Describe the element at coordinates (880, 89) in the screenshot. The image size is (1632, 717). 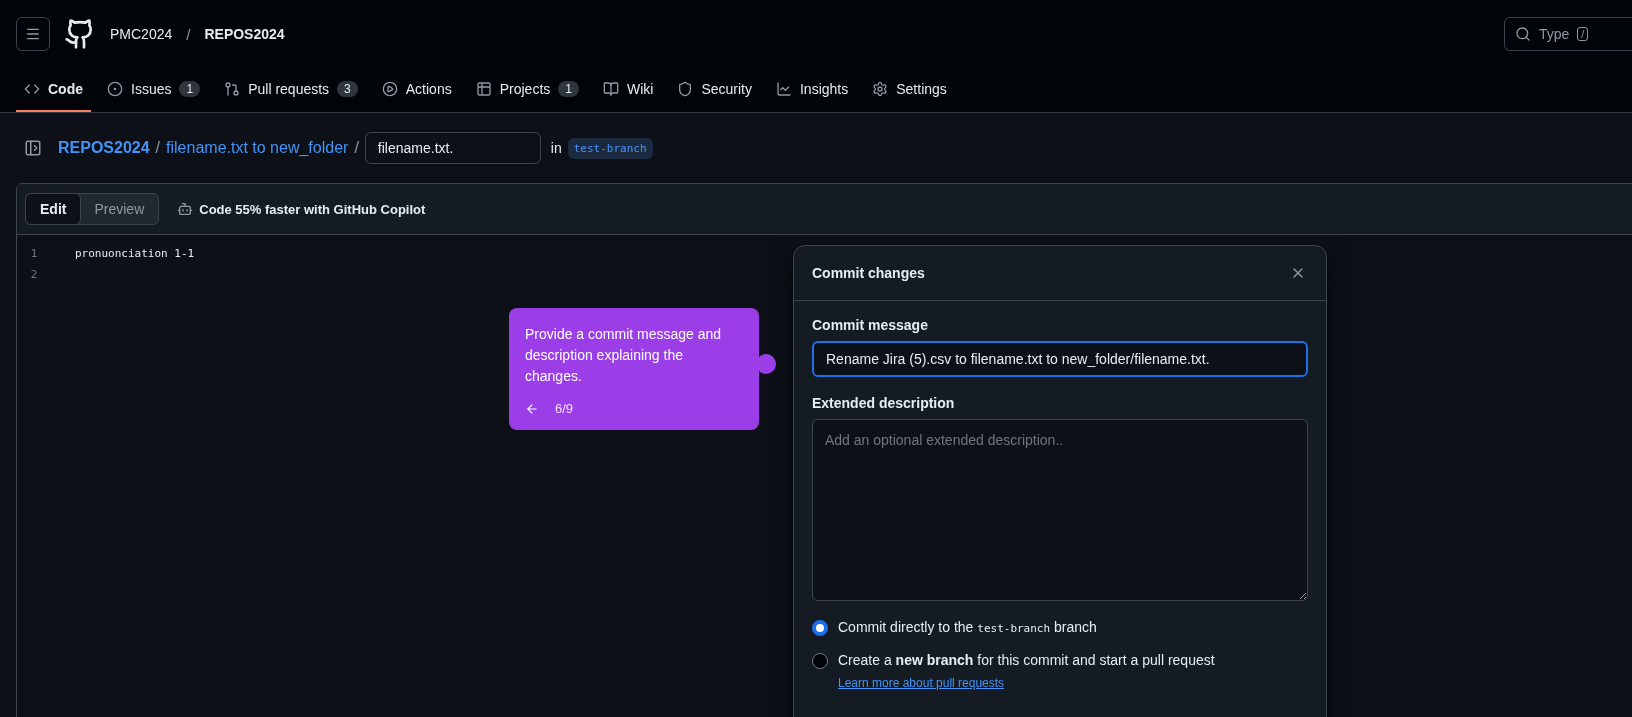
I see `settings-icon` at that location.